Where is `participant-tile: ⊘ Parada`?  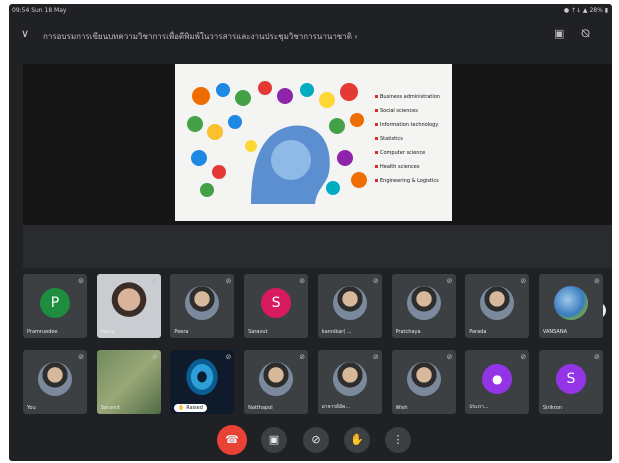 participant-tile: ⊘ Parada is located at coordinates (497, 306).